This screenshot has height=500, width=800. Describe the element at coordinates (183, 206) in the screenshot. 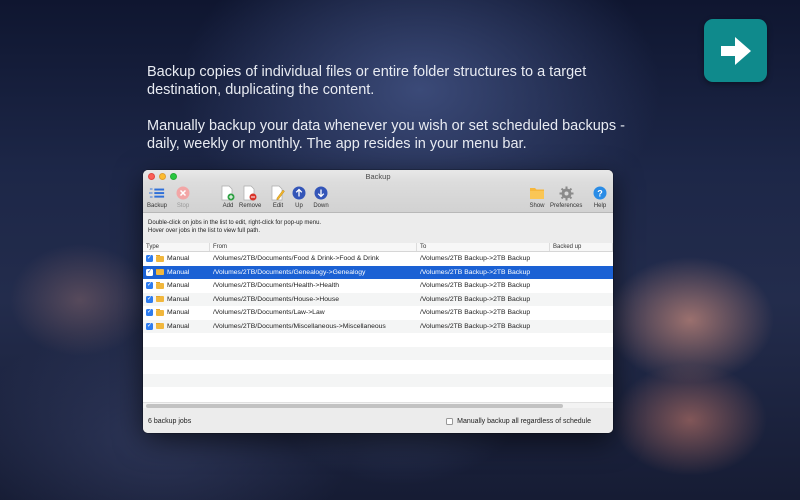

I see `stop-label: Stop` at that location.